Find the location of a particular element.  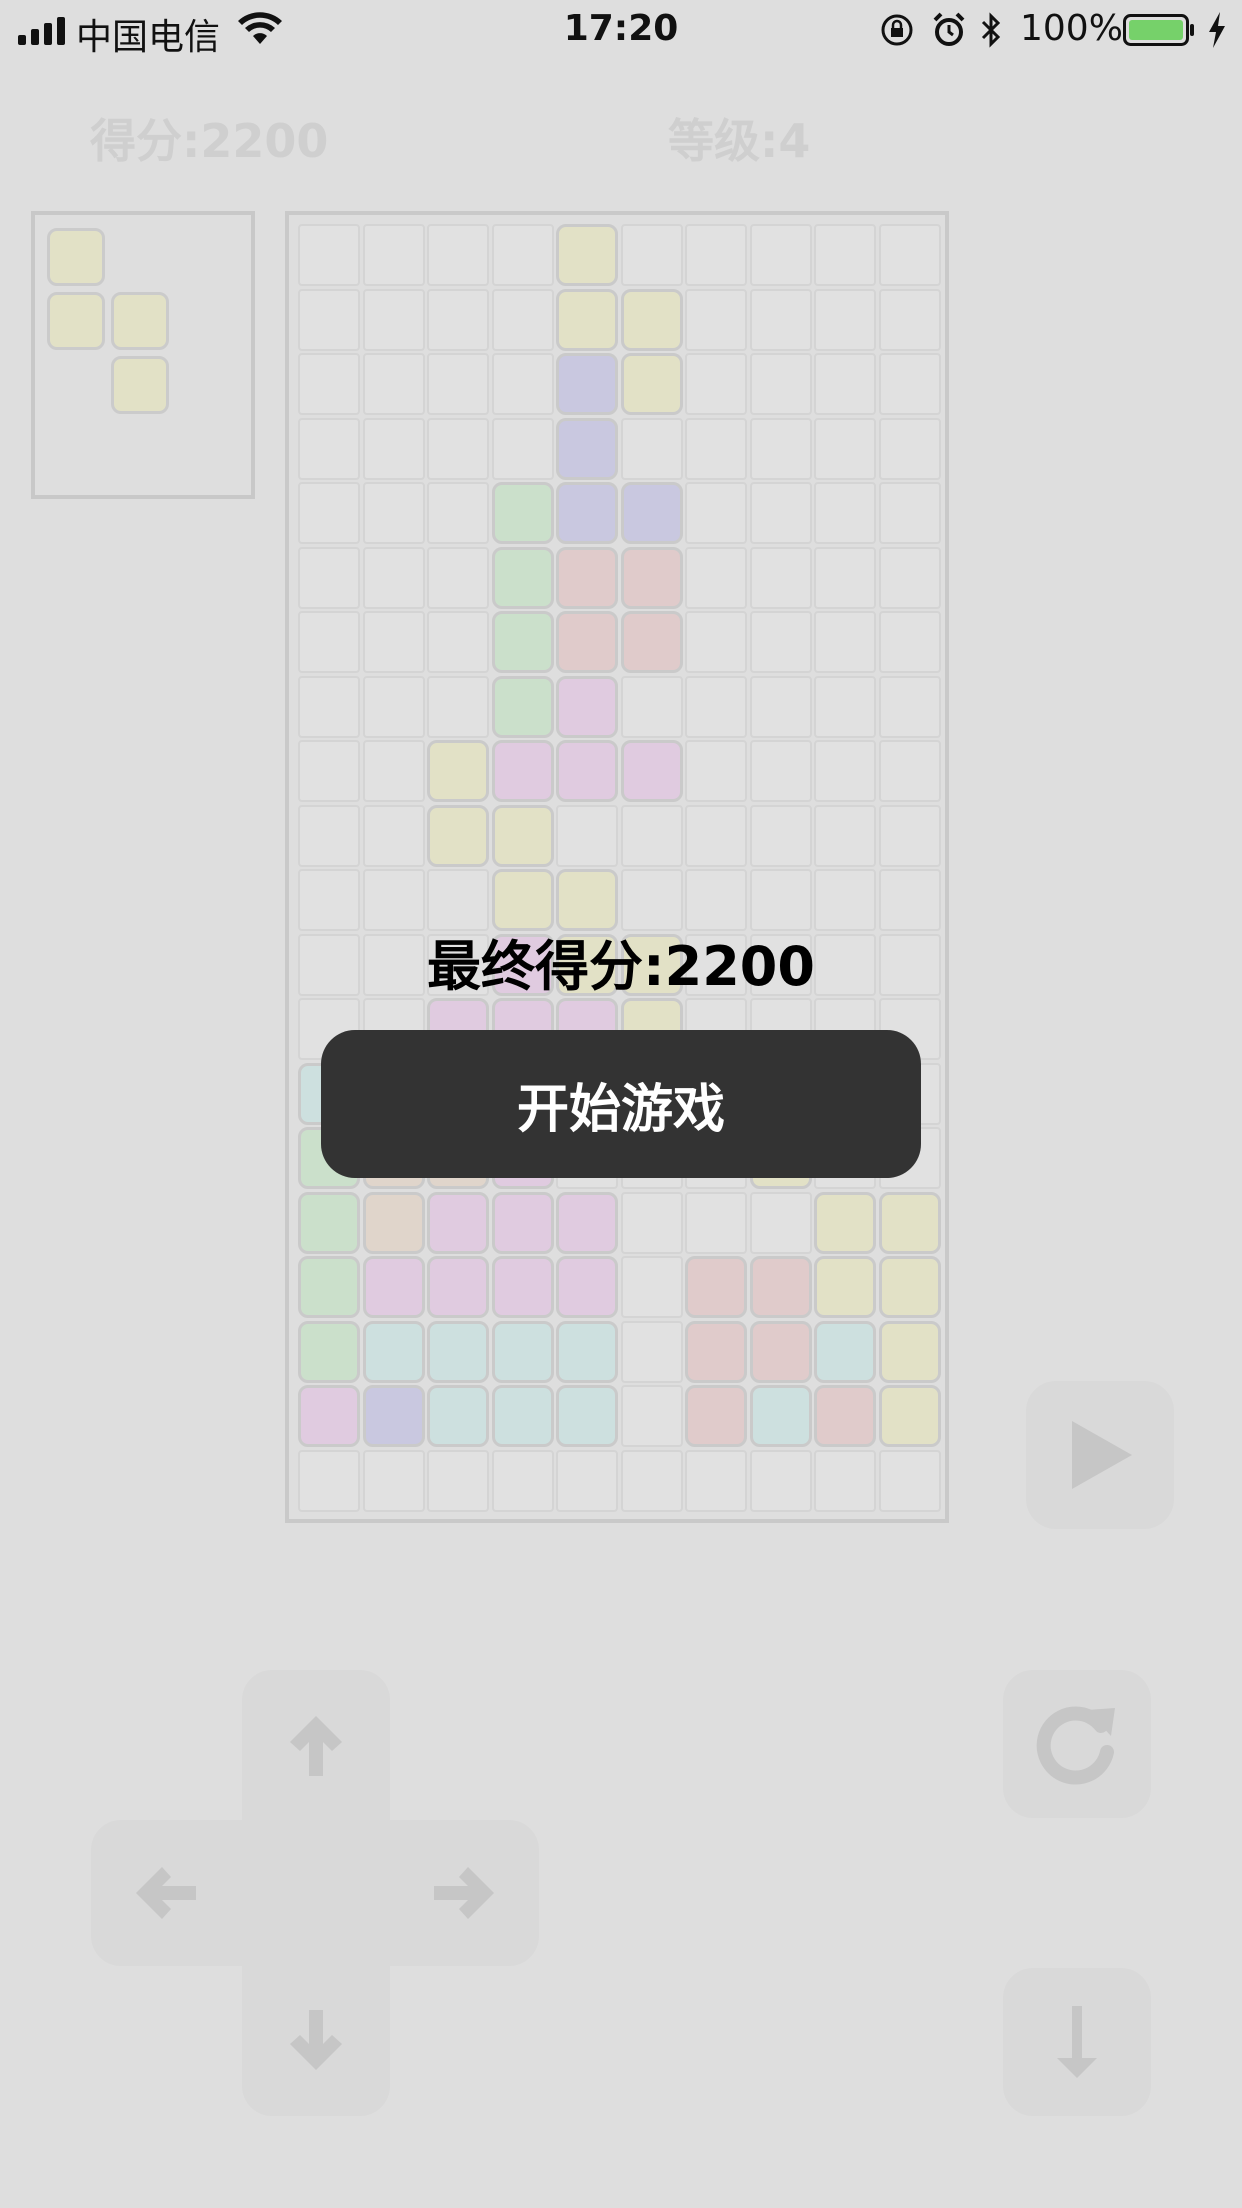

orientation-lock-icon is located at coordinates (897, 30).